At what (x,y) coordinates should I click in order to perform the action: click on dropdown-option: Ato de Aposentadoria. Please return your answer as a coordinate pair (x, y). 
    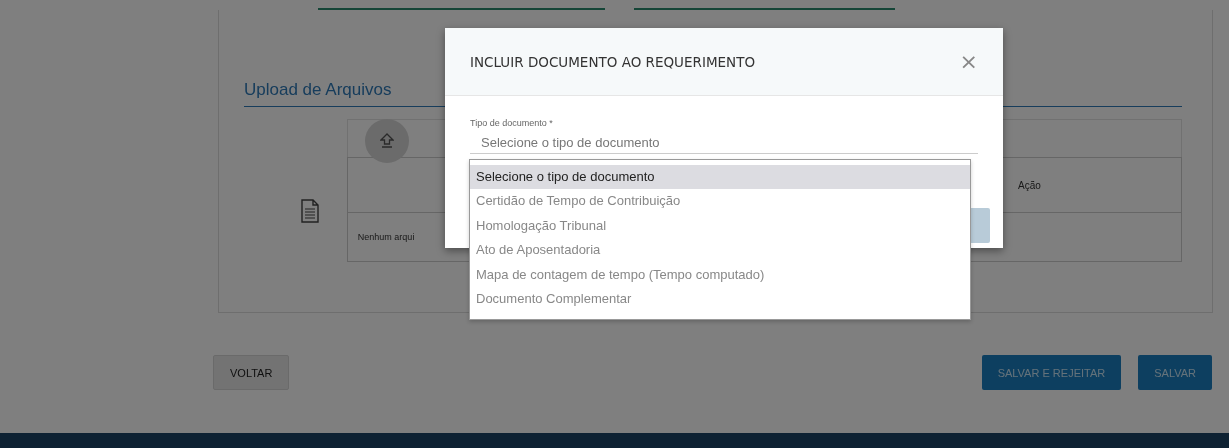
    Looking at the image, I should click on (720, 250).